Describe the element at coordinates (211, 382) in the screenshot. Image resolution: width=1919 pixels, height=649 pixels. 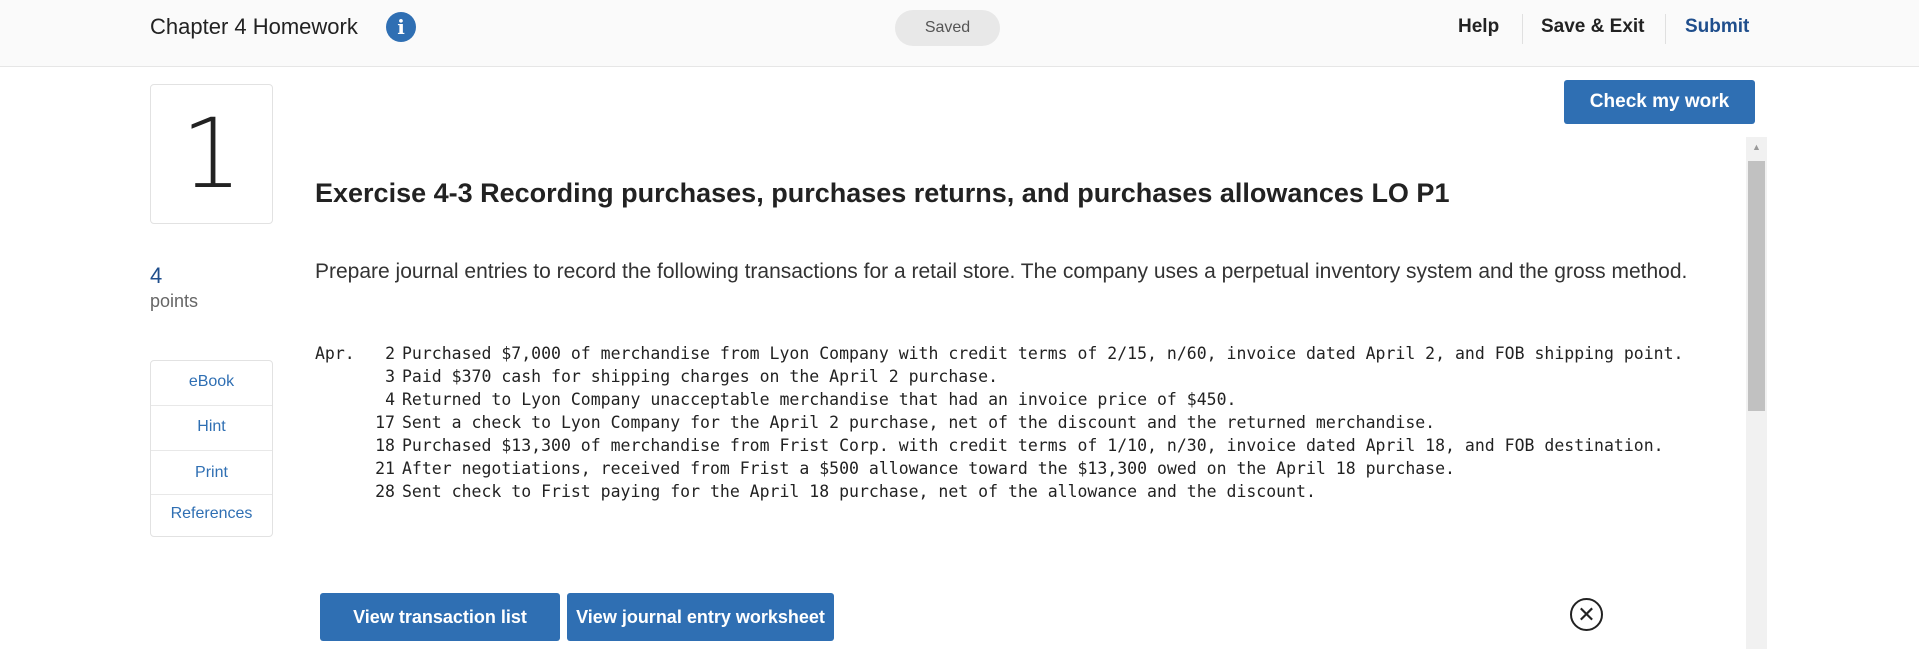
I see `ebook-link: eBook` at that location.